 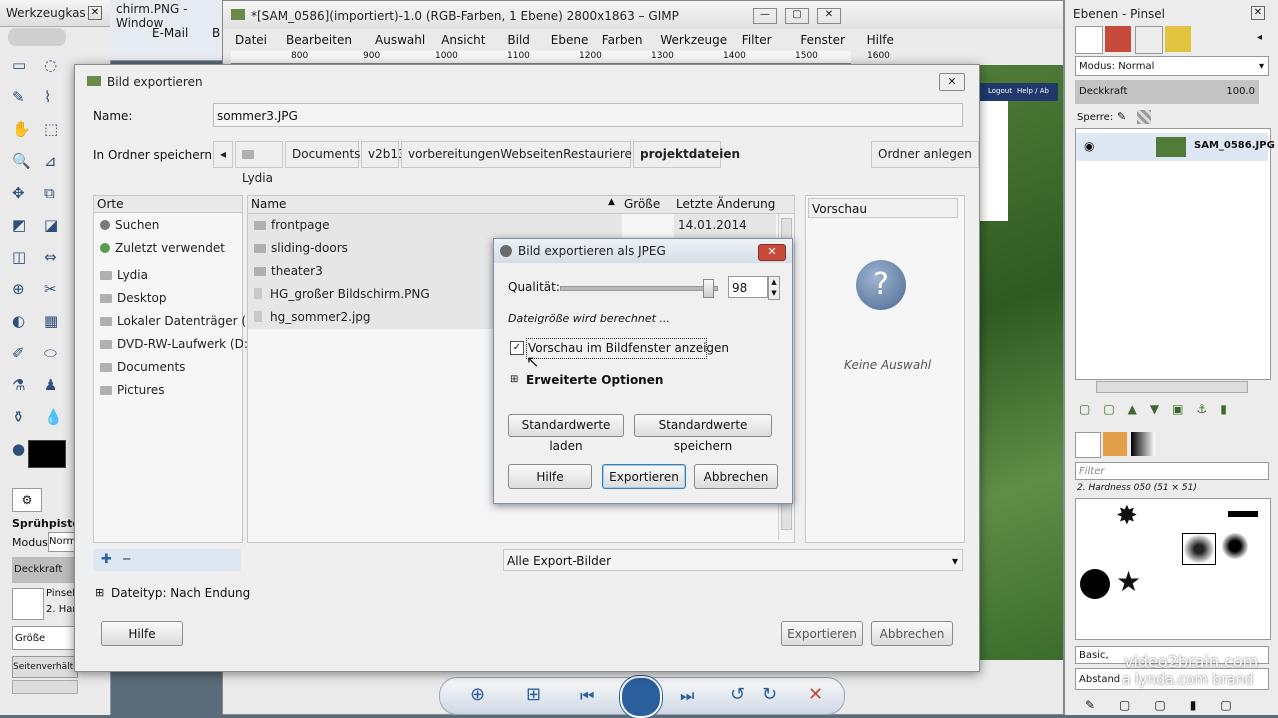 I want to click on places-header: Orte, so click(x=168, y=204).